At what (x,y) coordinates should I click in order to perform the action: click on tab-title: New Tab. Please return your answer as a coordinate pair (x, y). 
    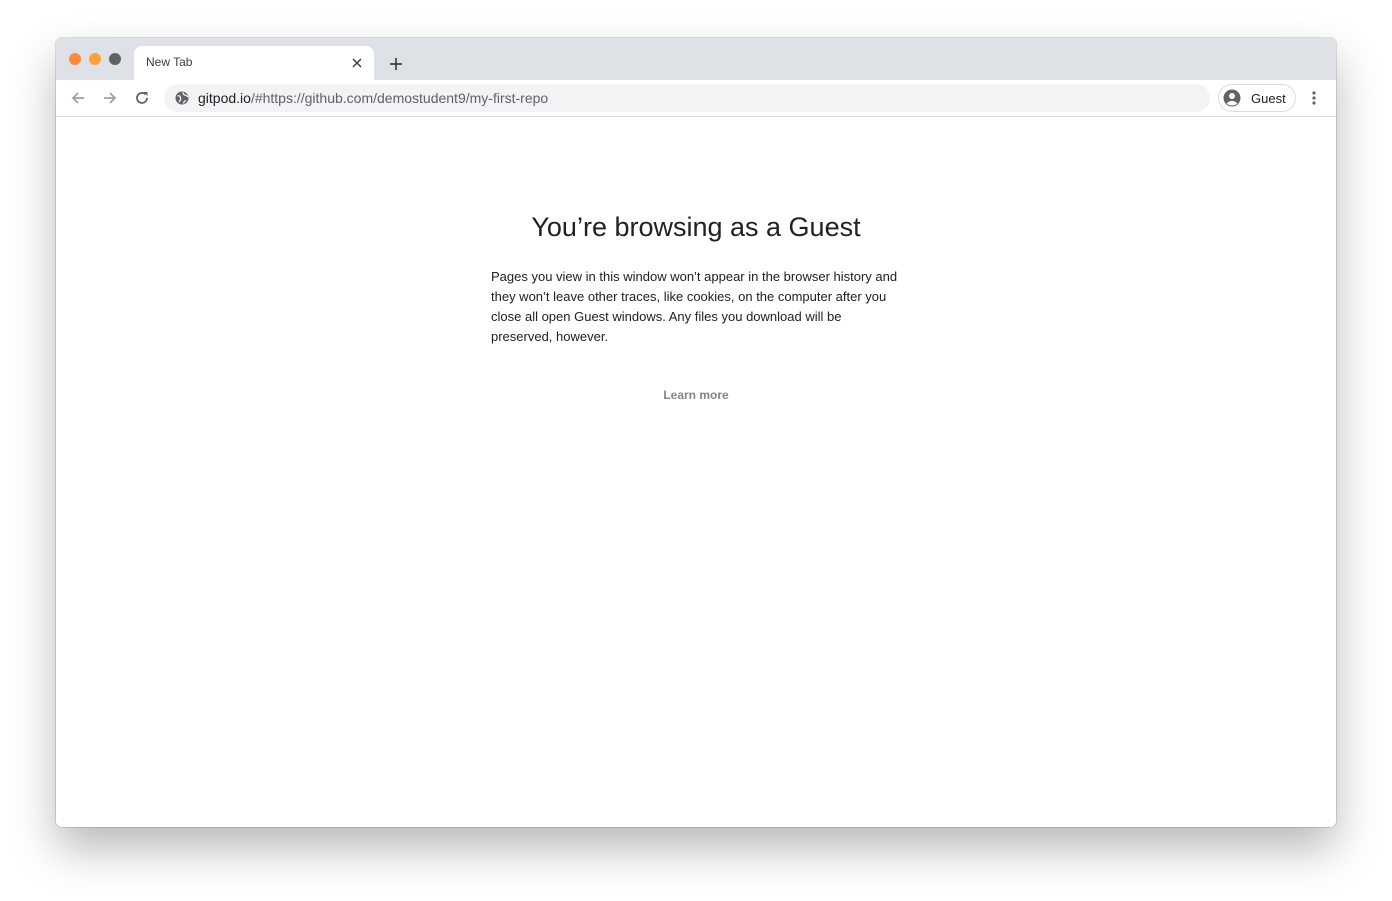
    Looking at the image, I should click on (169, 62).